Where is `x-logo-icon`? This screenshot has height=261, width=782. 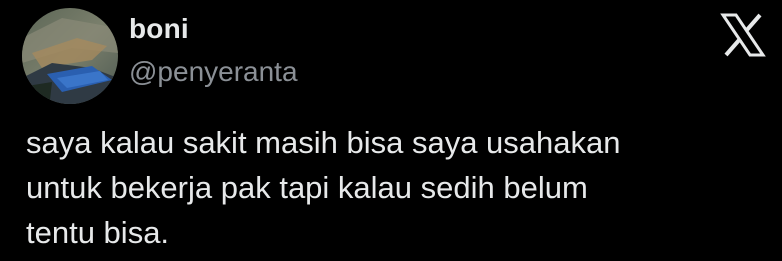 x-logo-icon is located at coordinates (743, 35).